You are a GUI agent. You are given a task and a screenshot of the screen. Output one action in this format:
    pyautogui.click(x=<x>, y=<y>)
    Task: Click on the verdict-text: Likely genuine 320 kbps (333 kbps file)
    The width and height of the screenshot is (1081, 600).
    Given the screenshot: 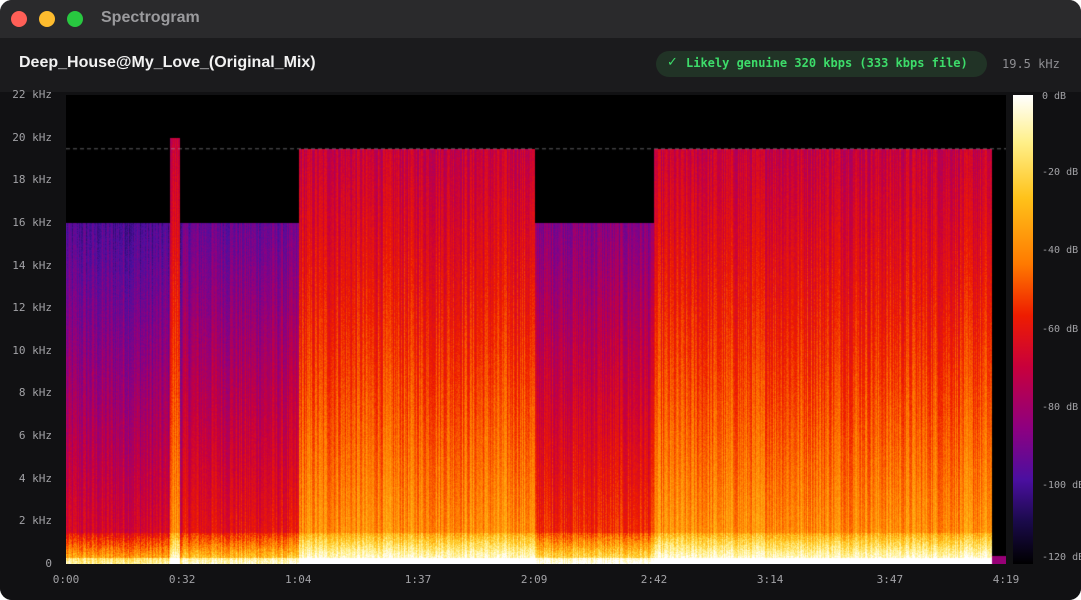 What is the action you would take?
    pyautogui.click(x=827, y=63)
    